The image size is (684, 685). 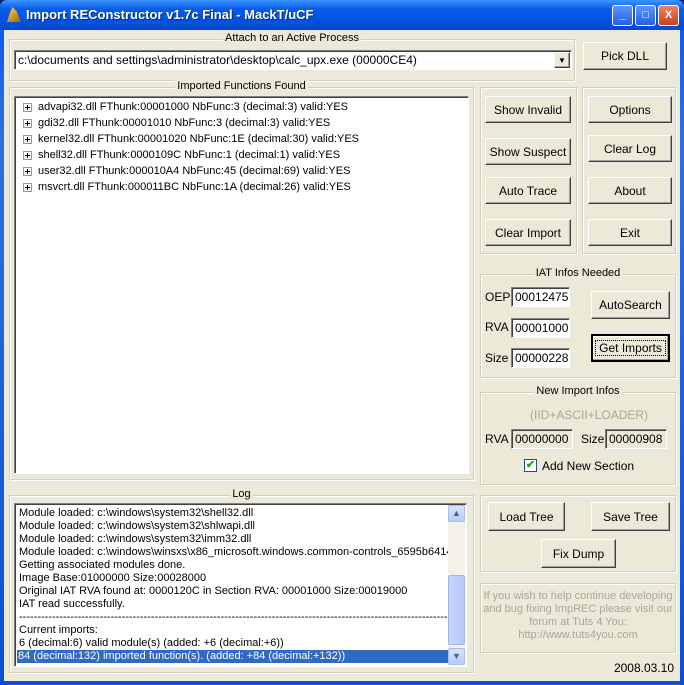 What do you see at coordinates (578, 553) in the screenshot?
I see `fix-dump-button: Fix Dump` at bounding box center [578, 553].